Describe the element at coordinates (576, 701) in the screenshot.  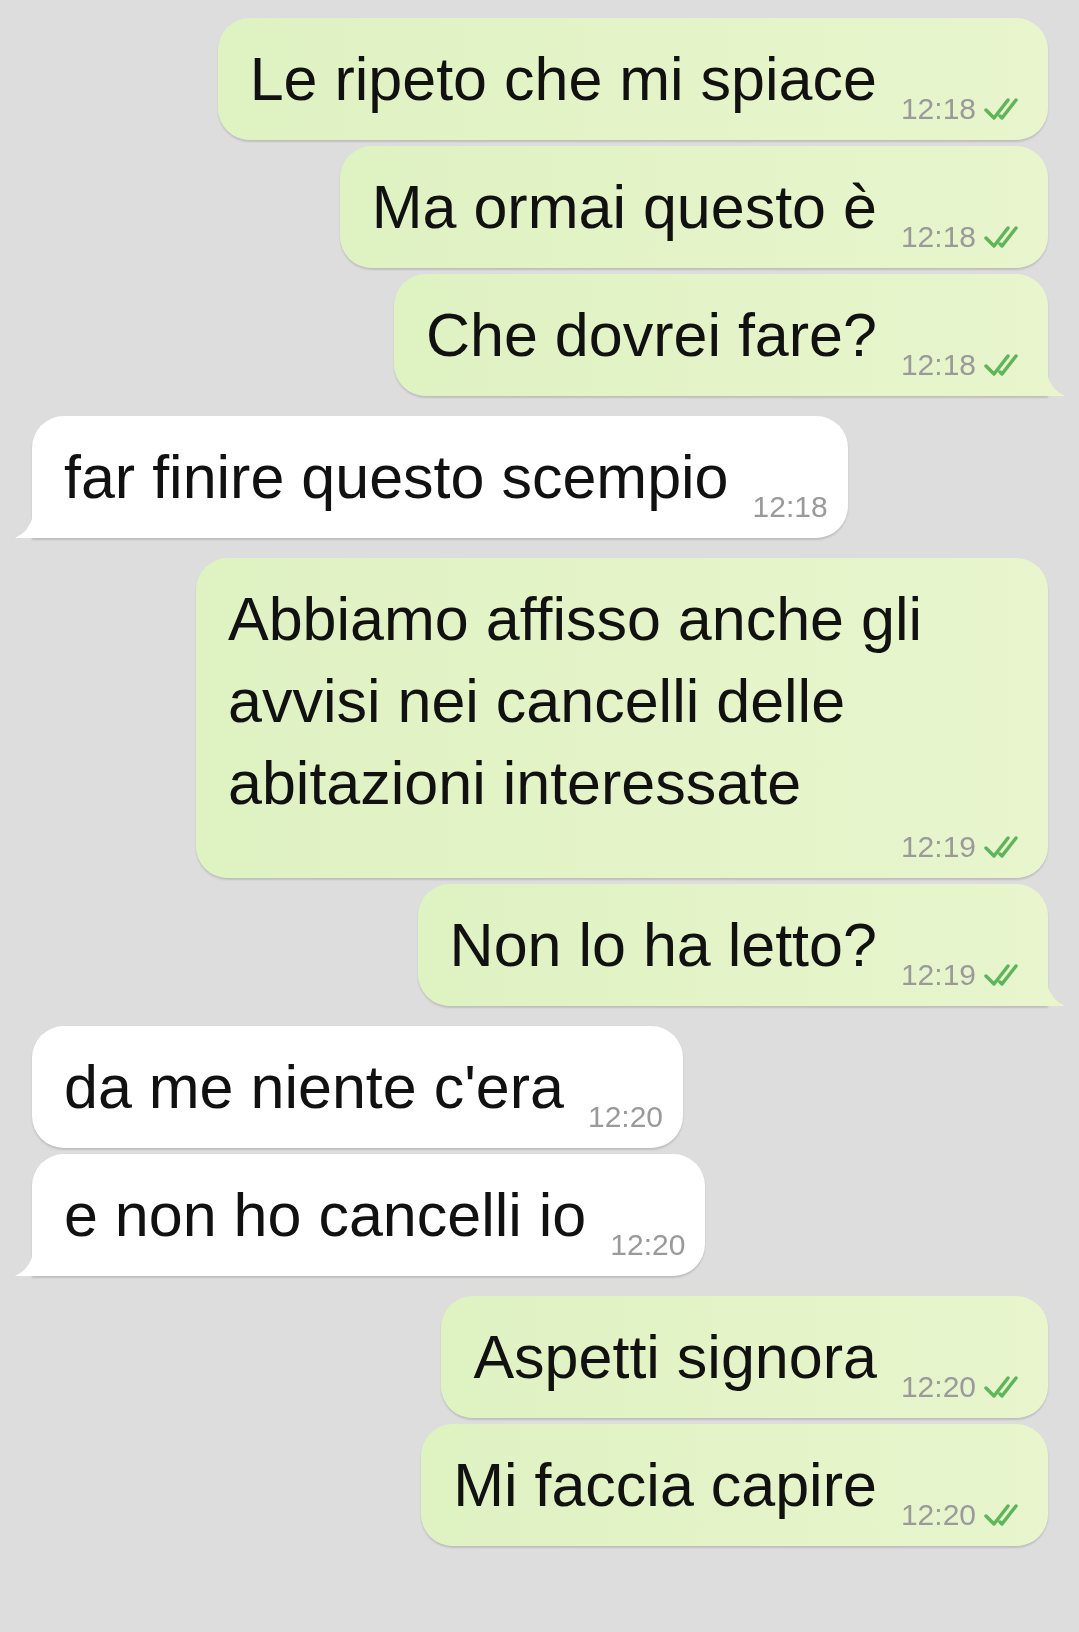
I see `message-text: Abbiamo affisso anche gli avvisi nei cancelli delle abitazioni interessate` at that location.